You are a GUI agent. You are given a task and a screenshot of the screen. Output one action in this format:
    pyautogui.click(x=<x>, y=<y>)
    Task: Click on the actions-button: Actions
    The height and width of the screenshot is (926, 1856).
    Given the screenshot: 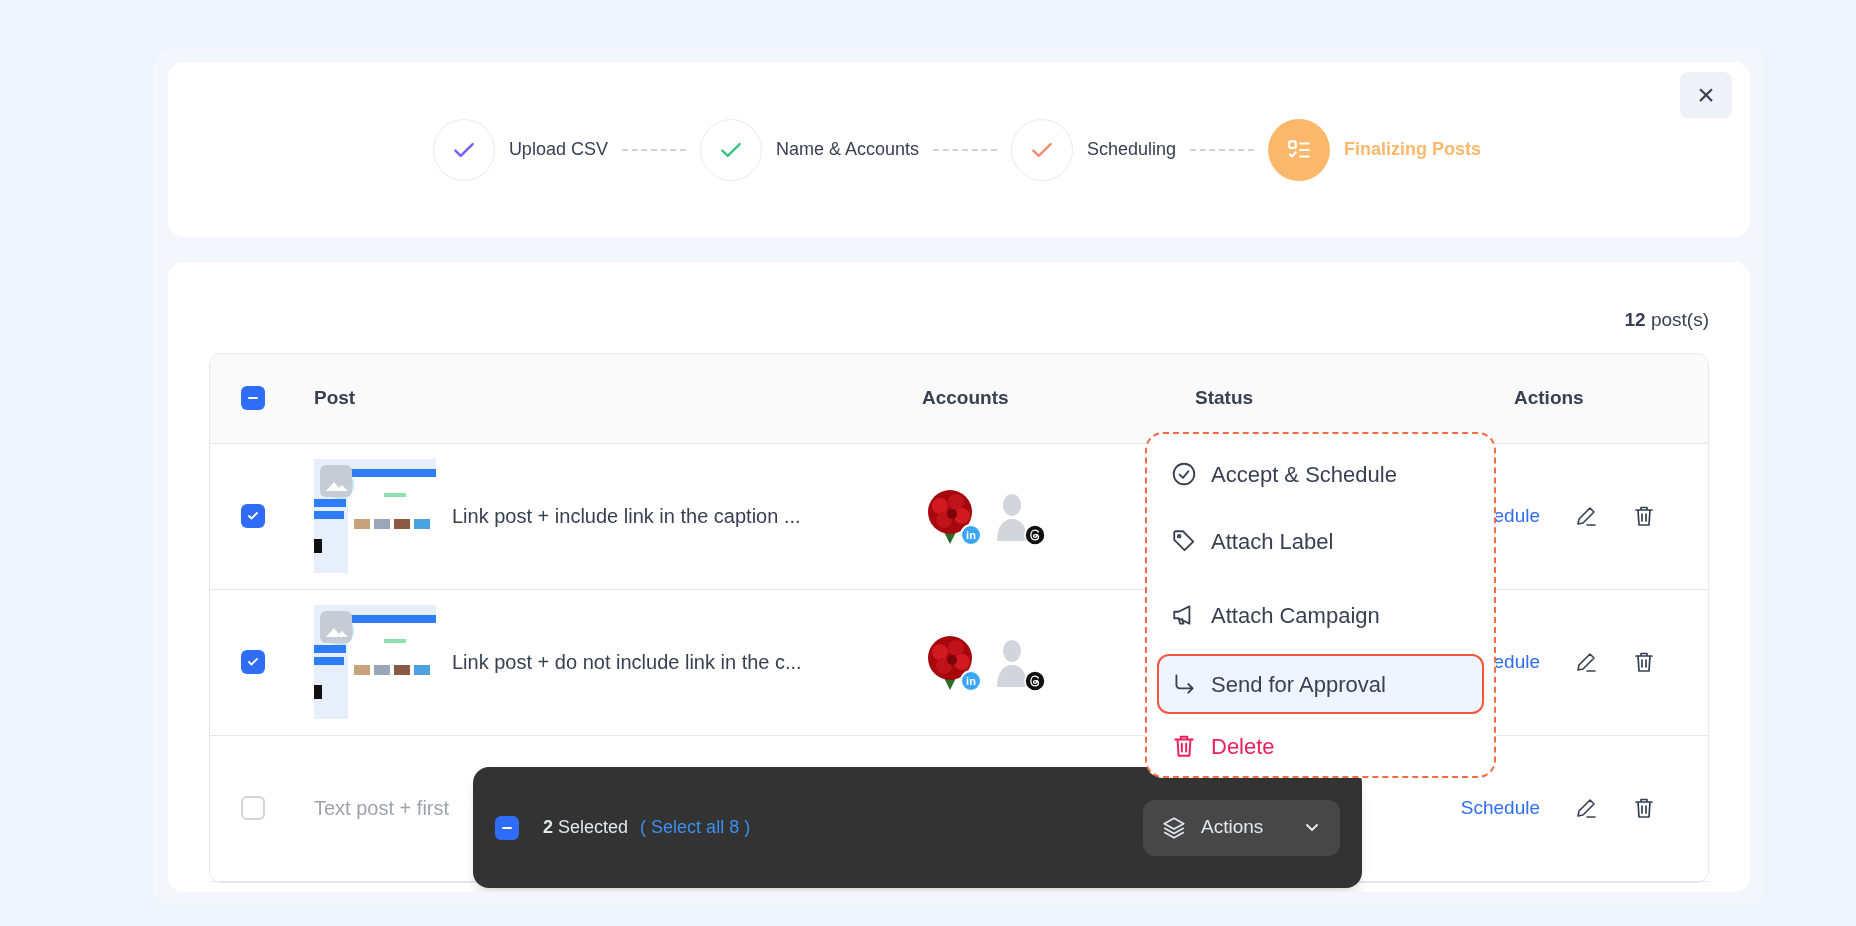 What is the action you would take?
    pyautogui.click(x=1241, y=827)
    